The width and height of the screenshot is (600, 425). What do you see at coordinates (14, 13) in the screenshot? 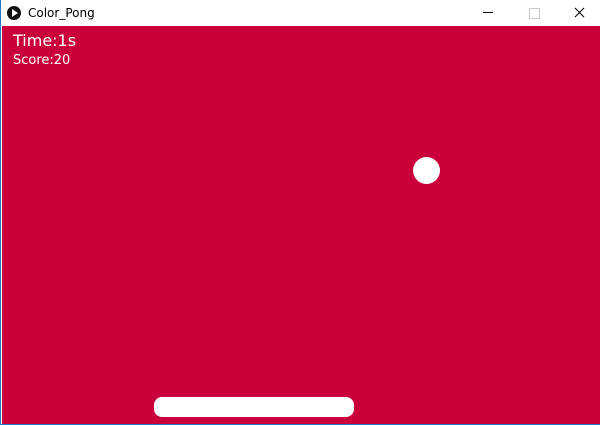
I see `play-circle-icon` at bounding box center [14, 13].